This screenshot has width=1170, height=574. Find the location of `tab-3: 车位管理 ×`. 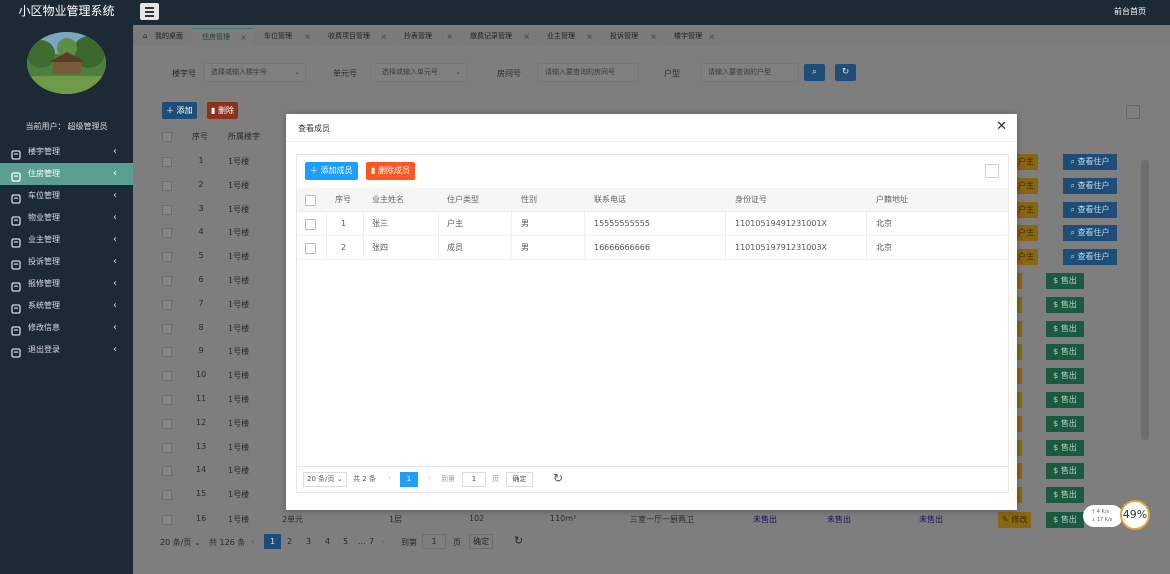

tab-3: 车位管理 × is located at coordinates (285, 36).